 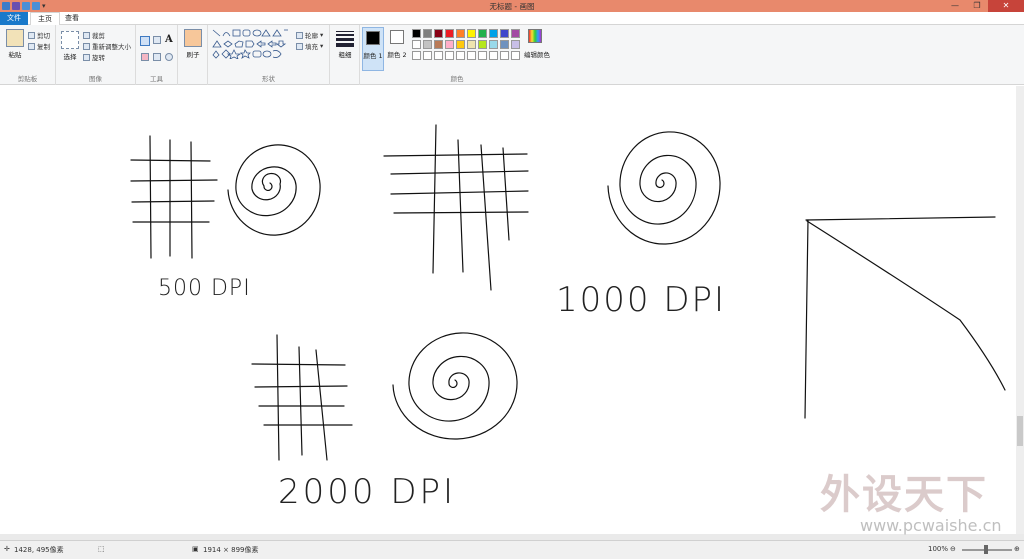 I want to click on rotate-icon, so click(x=86, y=57).